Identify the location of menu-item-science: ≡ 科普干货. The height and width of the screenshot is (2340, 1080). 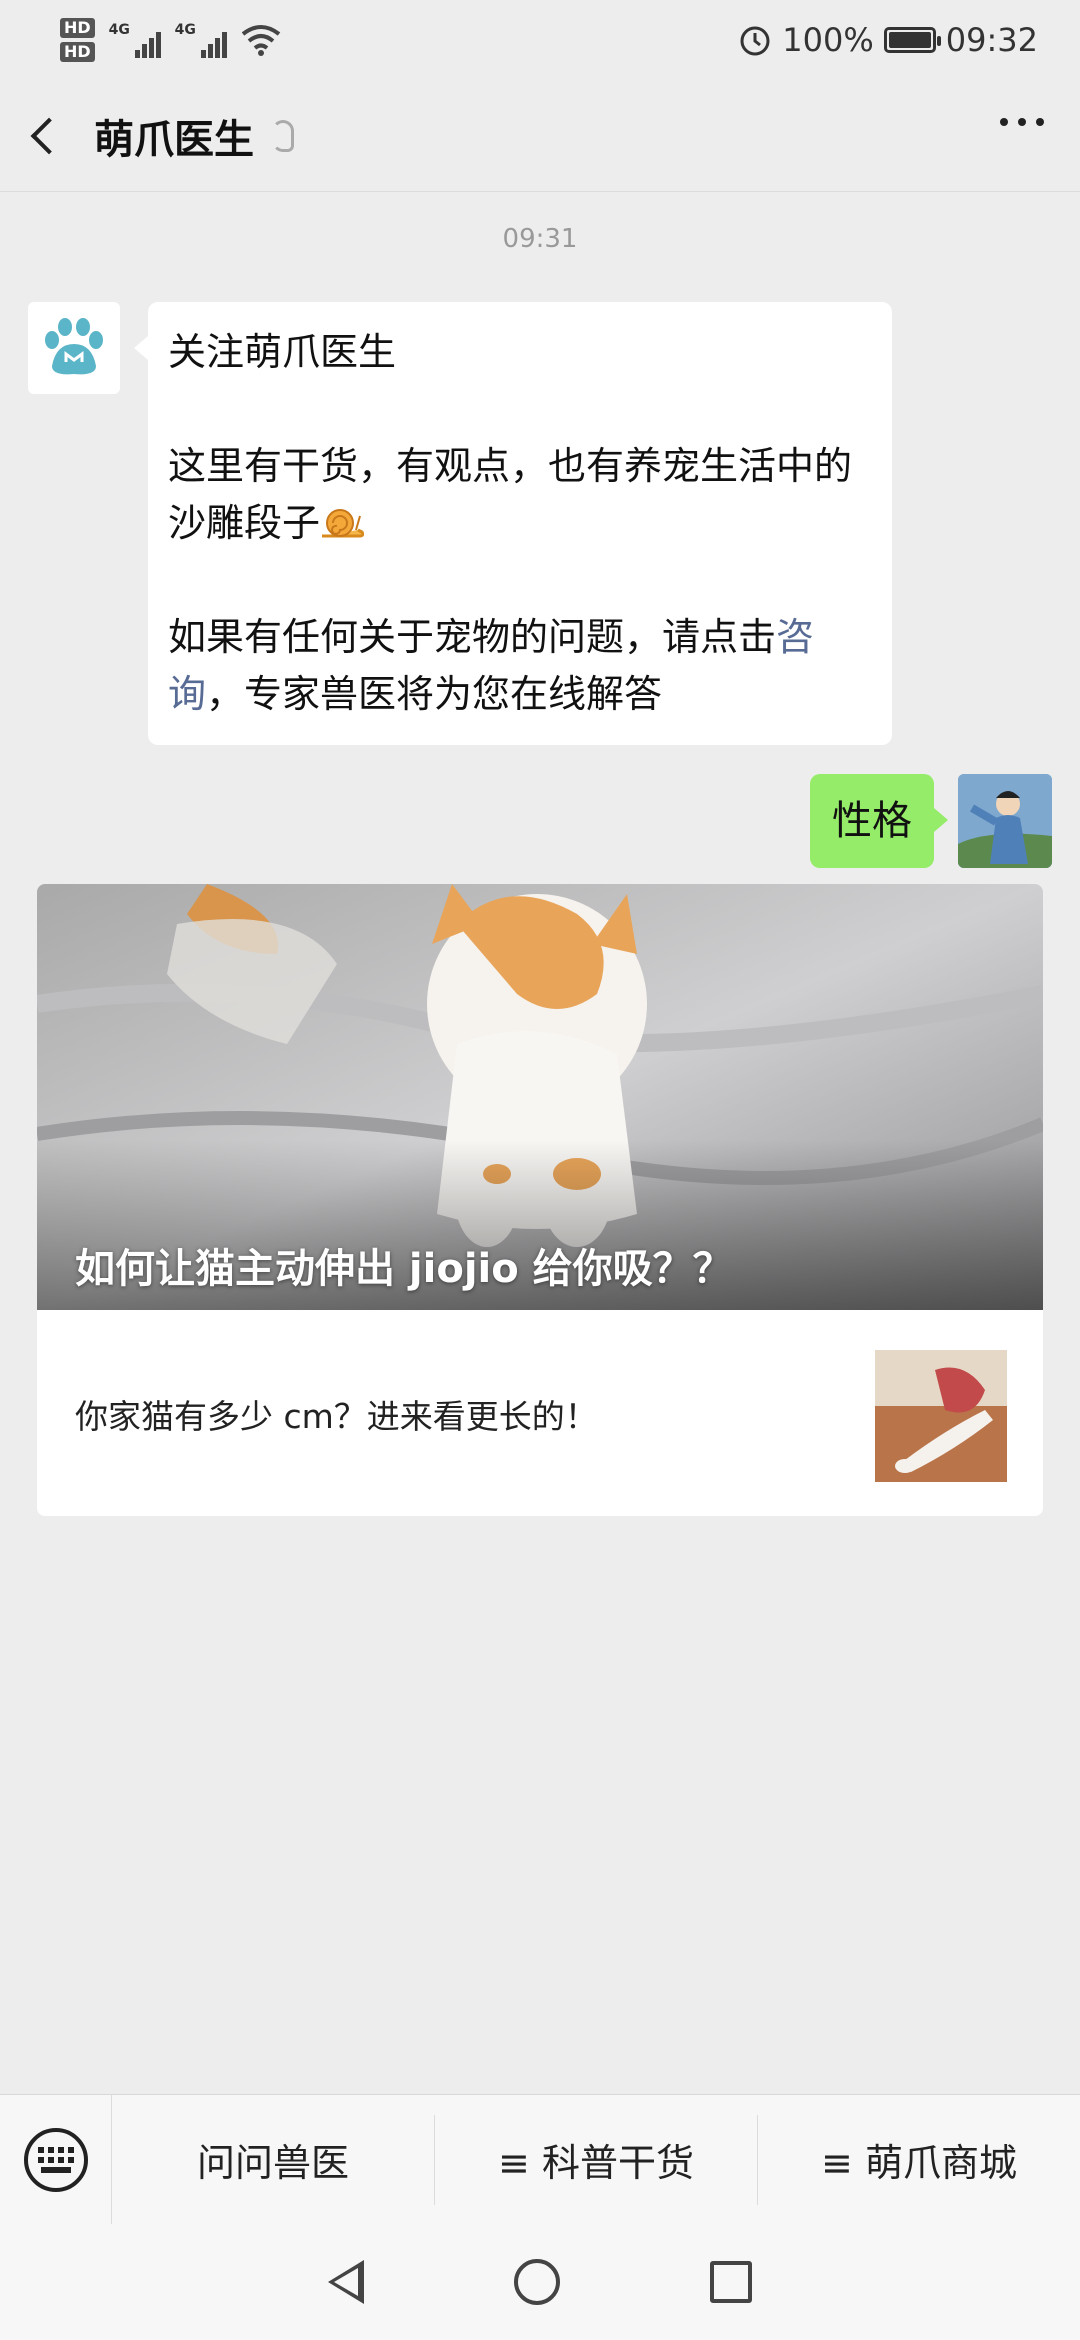
(596, 2159).